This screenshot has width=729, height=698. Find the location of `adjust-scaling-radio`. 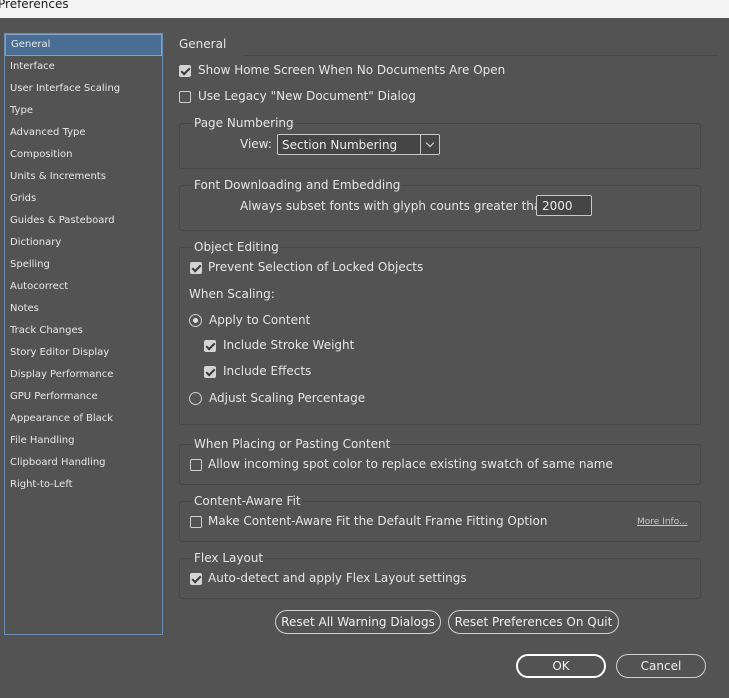

adjust-scaling-radio is located at coordinates (195, 398).